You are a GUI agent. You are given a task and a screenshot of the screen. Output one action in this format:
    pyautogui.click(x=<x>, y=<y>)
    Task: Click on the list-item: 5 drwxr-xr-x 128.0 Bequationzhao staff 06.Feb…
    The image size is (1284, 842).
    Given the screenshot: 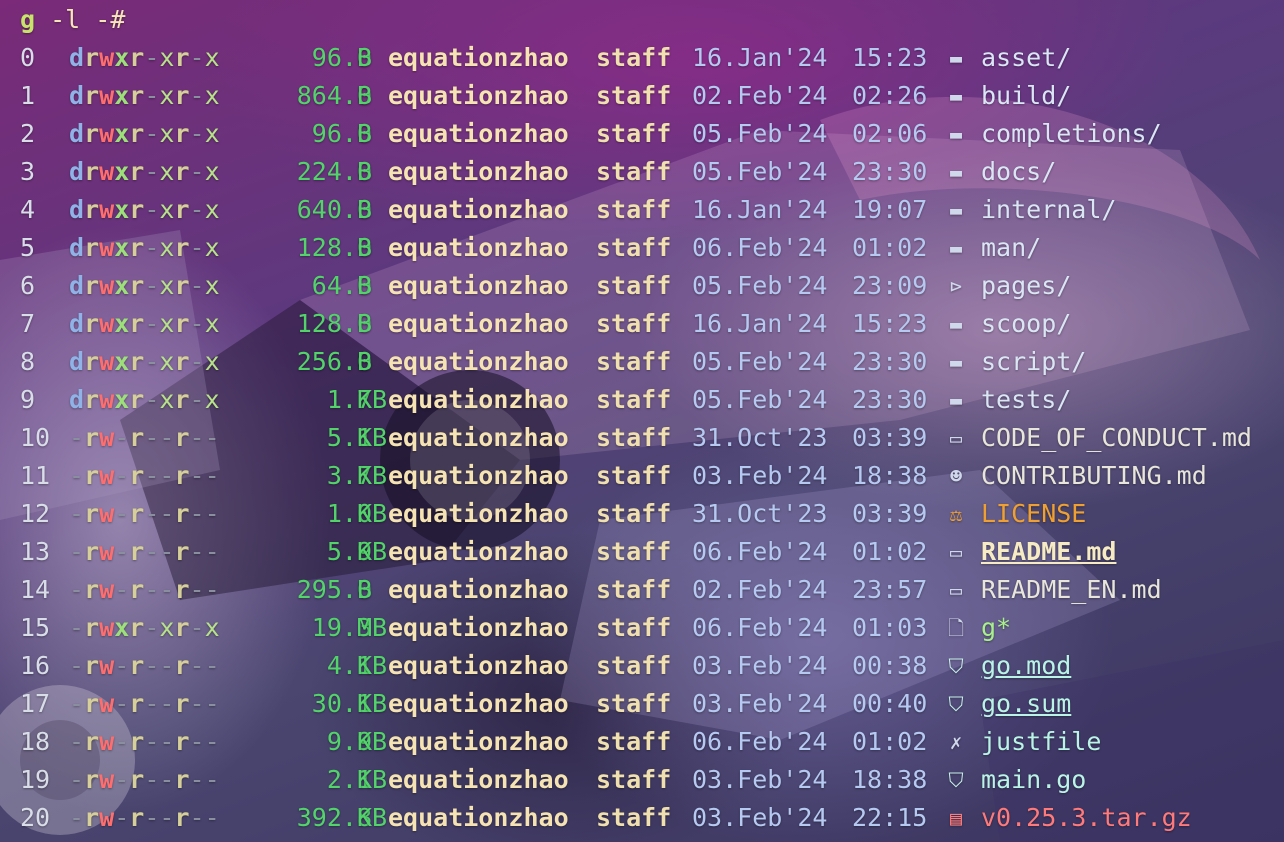 What is the action you would take?
    pyautogui.click(x=652, y=248)
    